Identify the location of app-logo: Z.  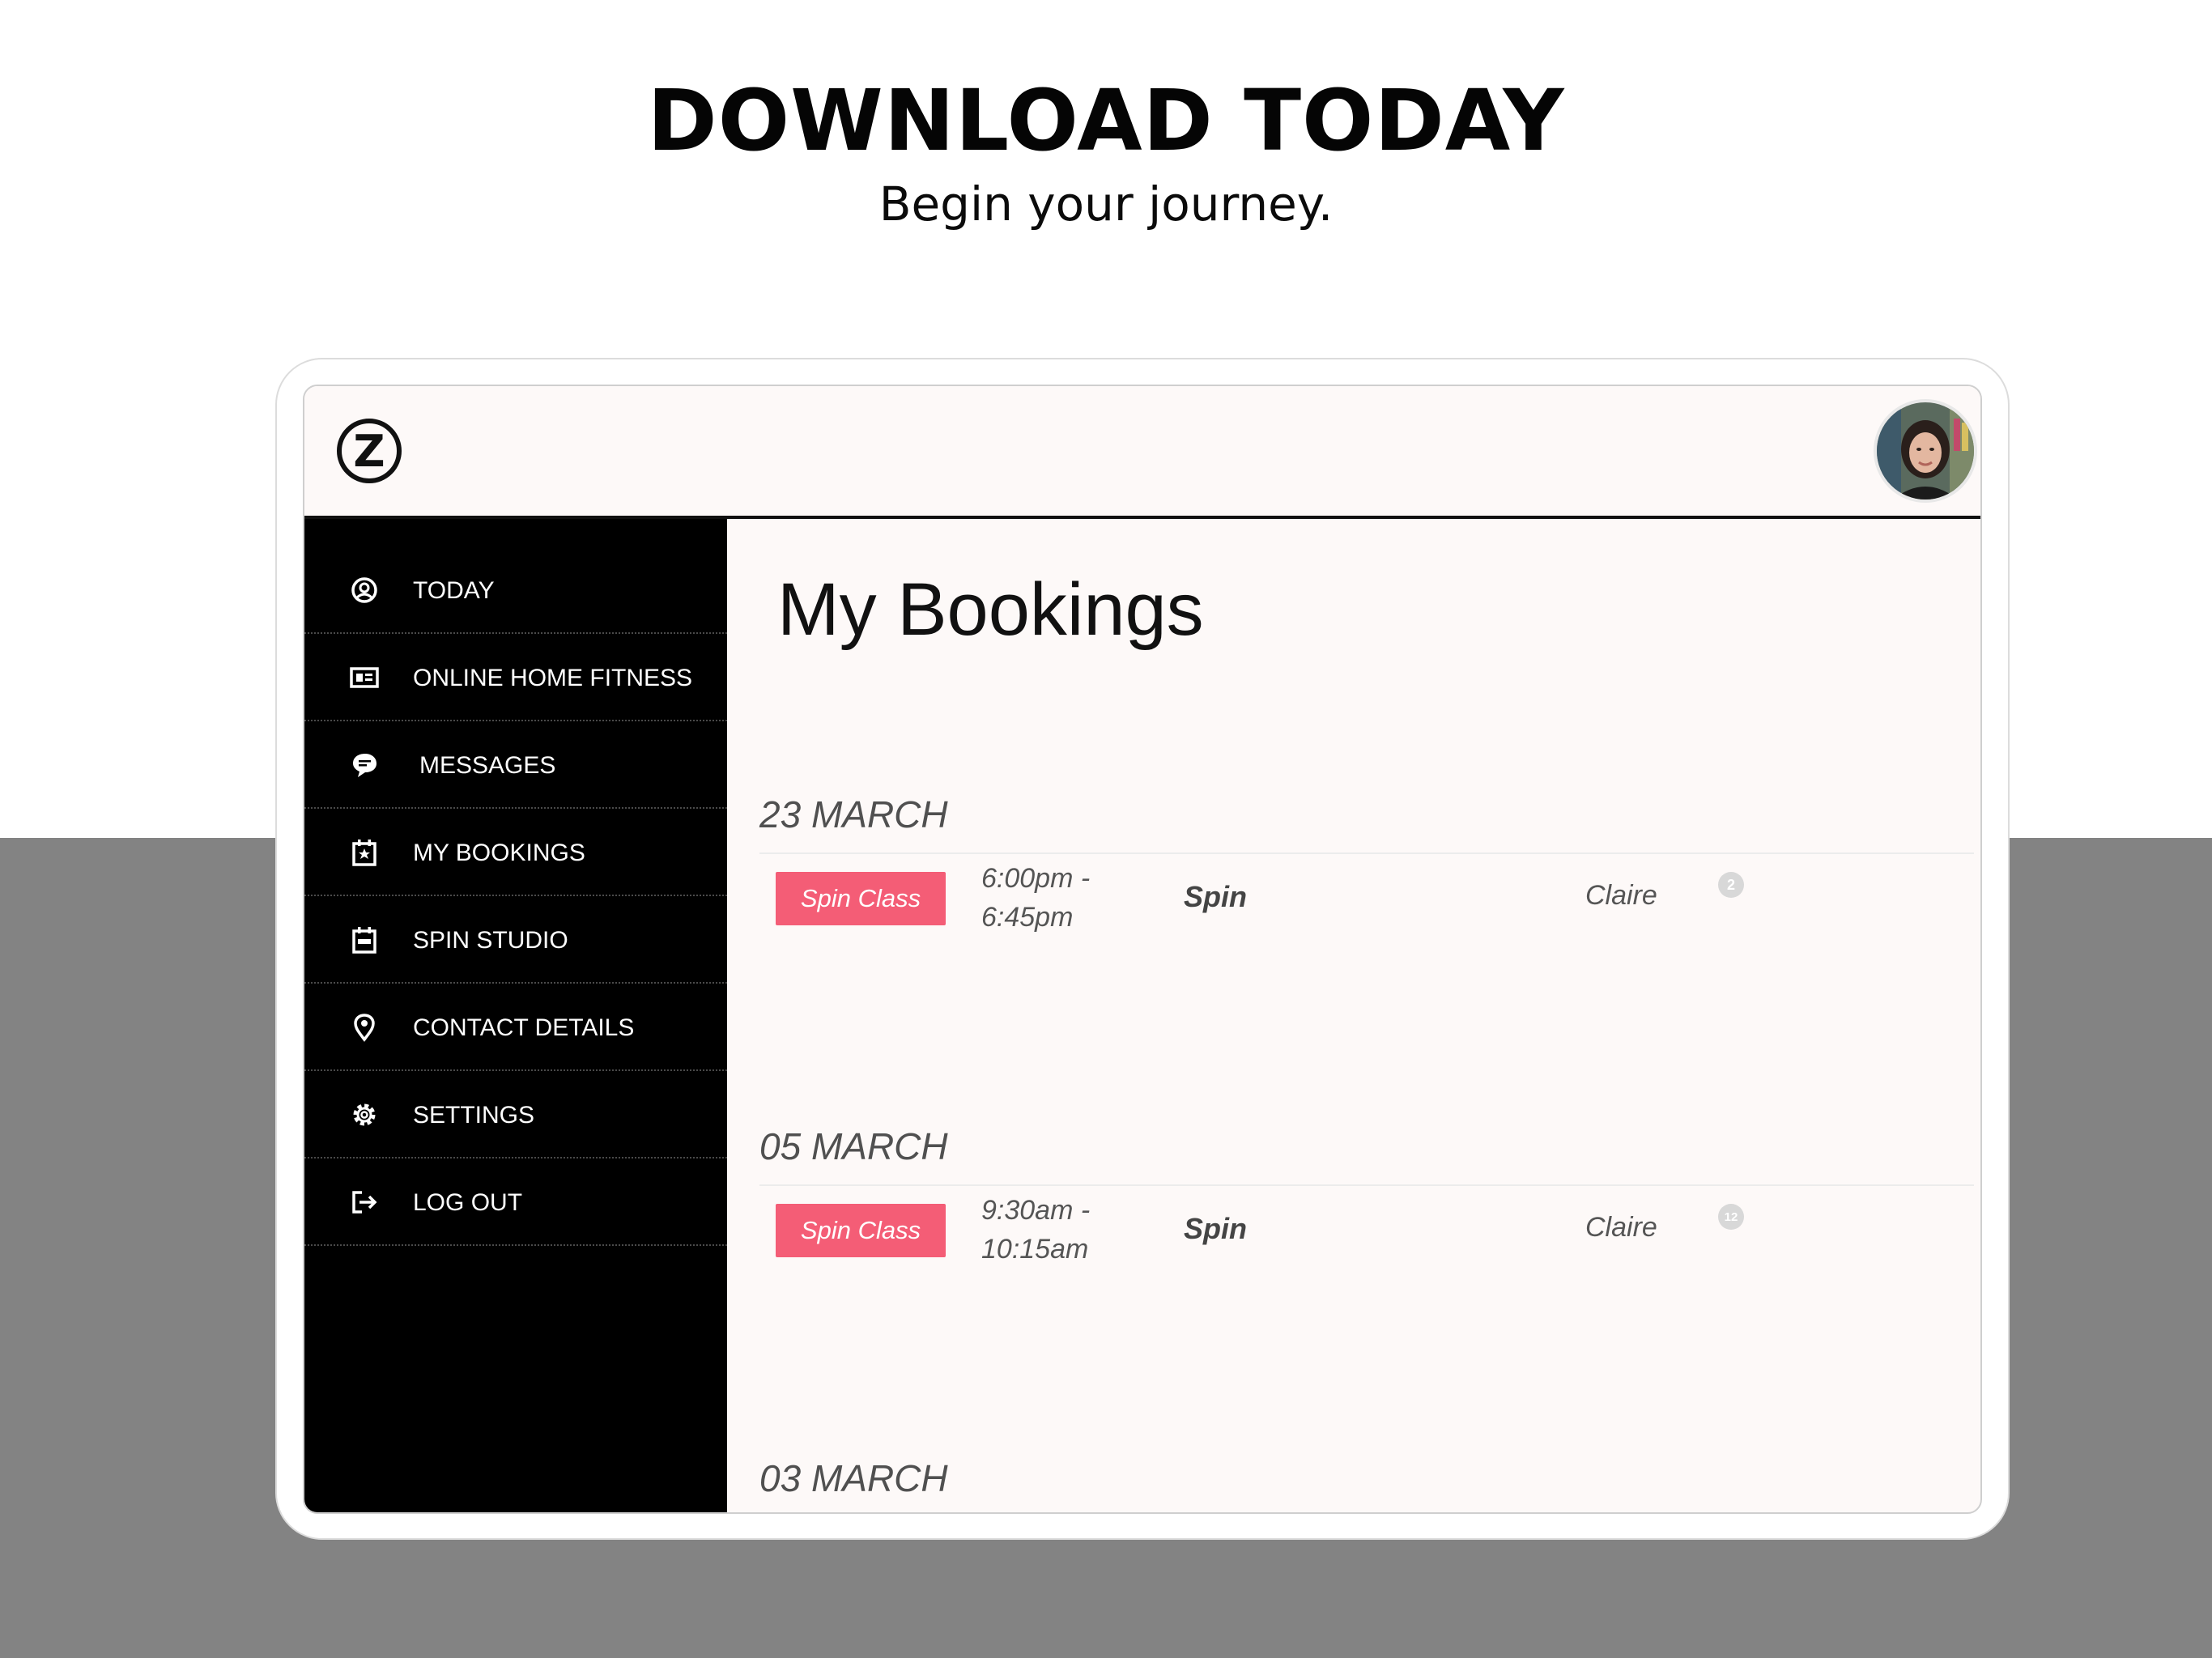
(370, 451).